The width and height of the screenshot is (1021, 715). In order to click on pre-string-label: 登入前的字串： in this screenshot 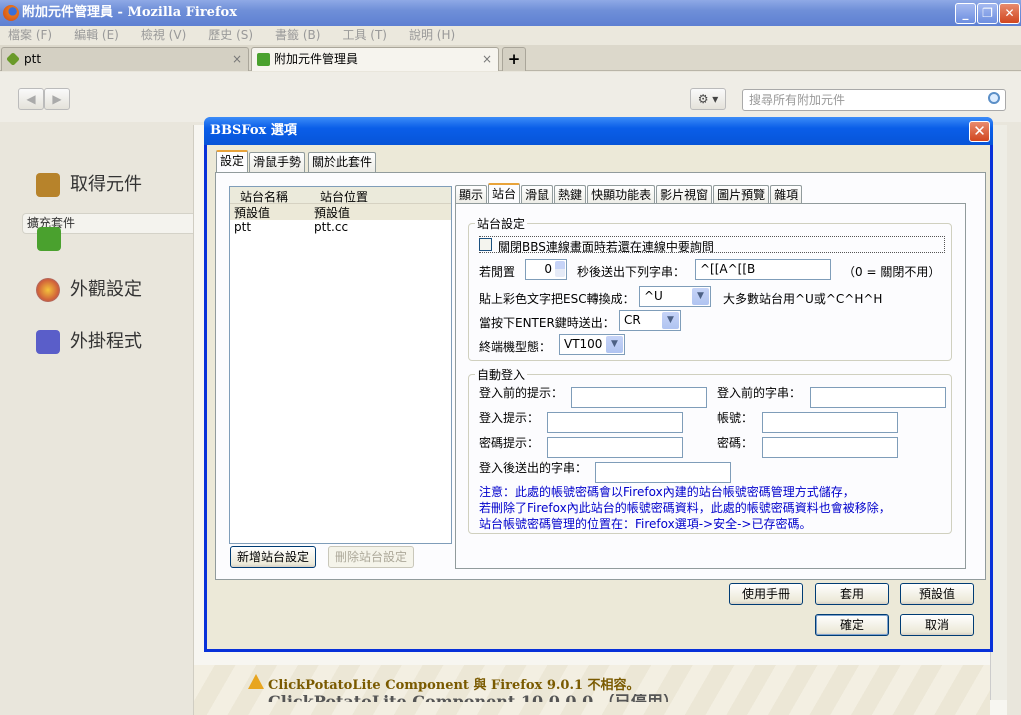, I will do `click(759, 393)`.